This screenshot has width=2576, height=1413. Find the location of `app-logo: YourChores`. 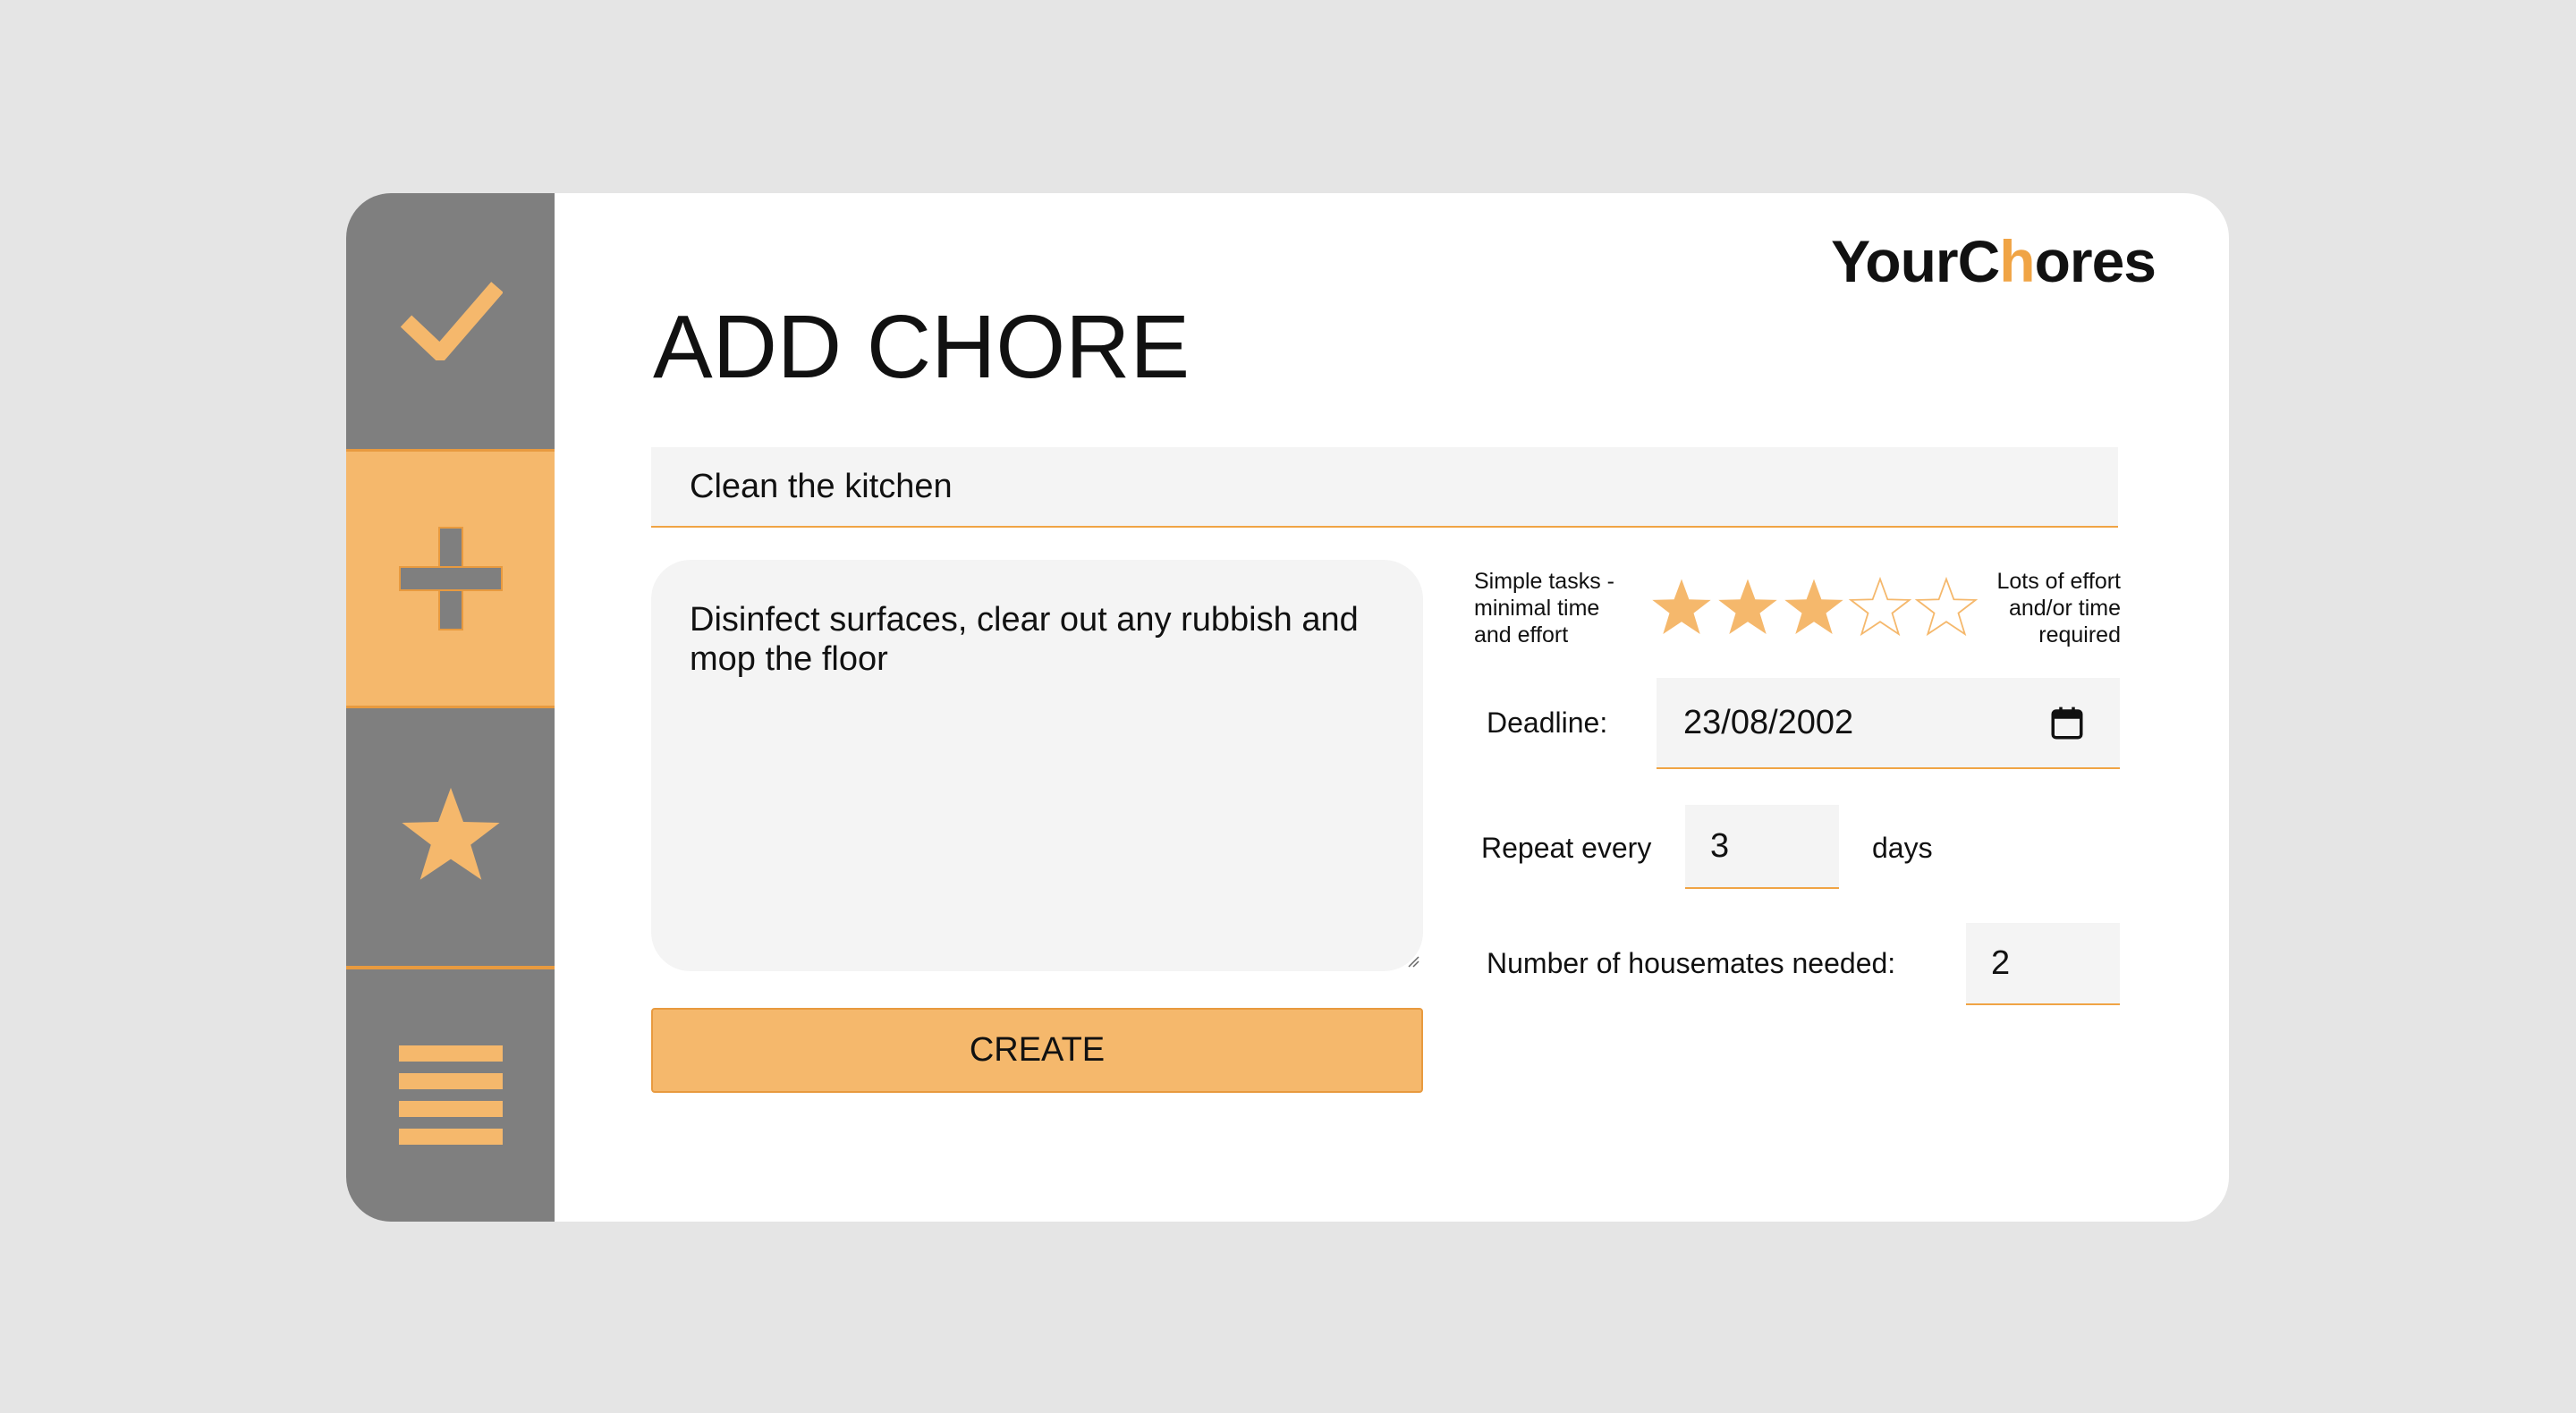

app-logo: YourChores is located at coordinates (1994, 261).